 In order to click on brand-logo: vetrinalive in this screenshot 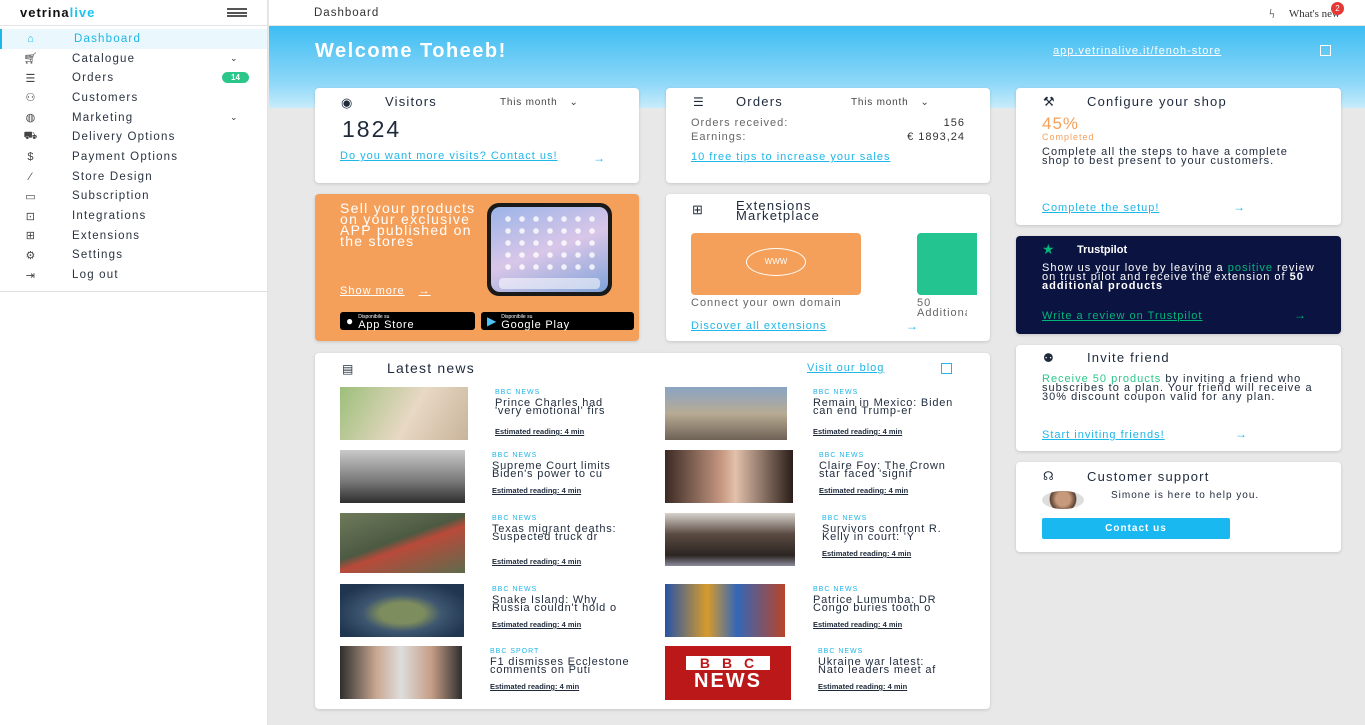, I will do `click(57, 12)`.